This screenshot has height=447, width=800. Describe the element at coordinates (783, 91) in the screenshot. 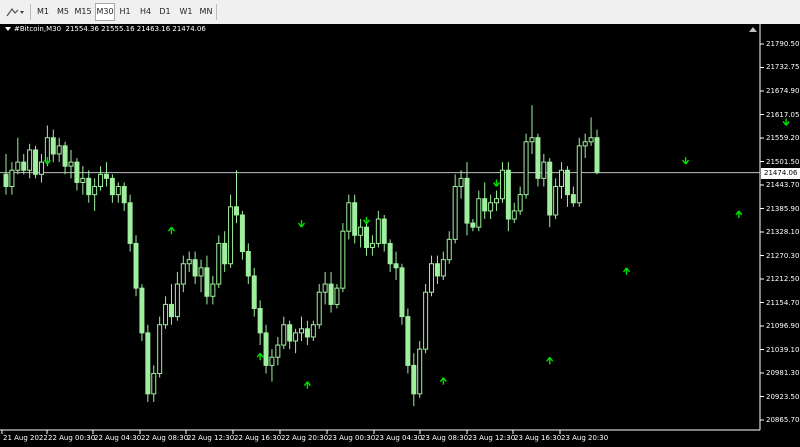

I see `price-label: 21674.90` at that location.